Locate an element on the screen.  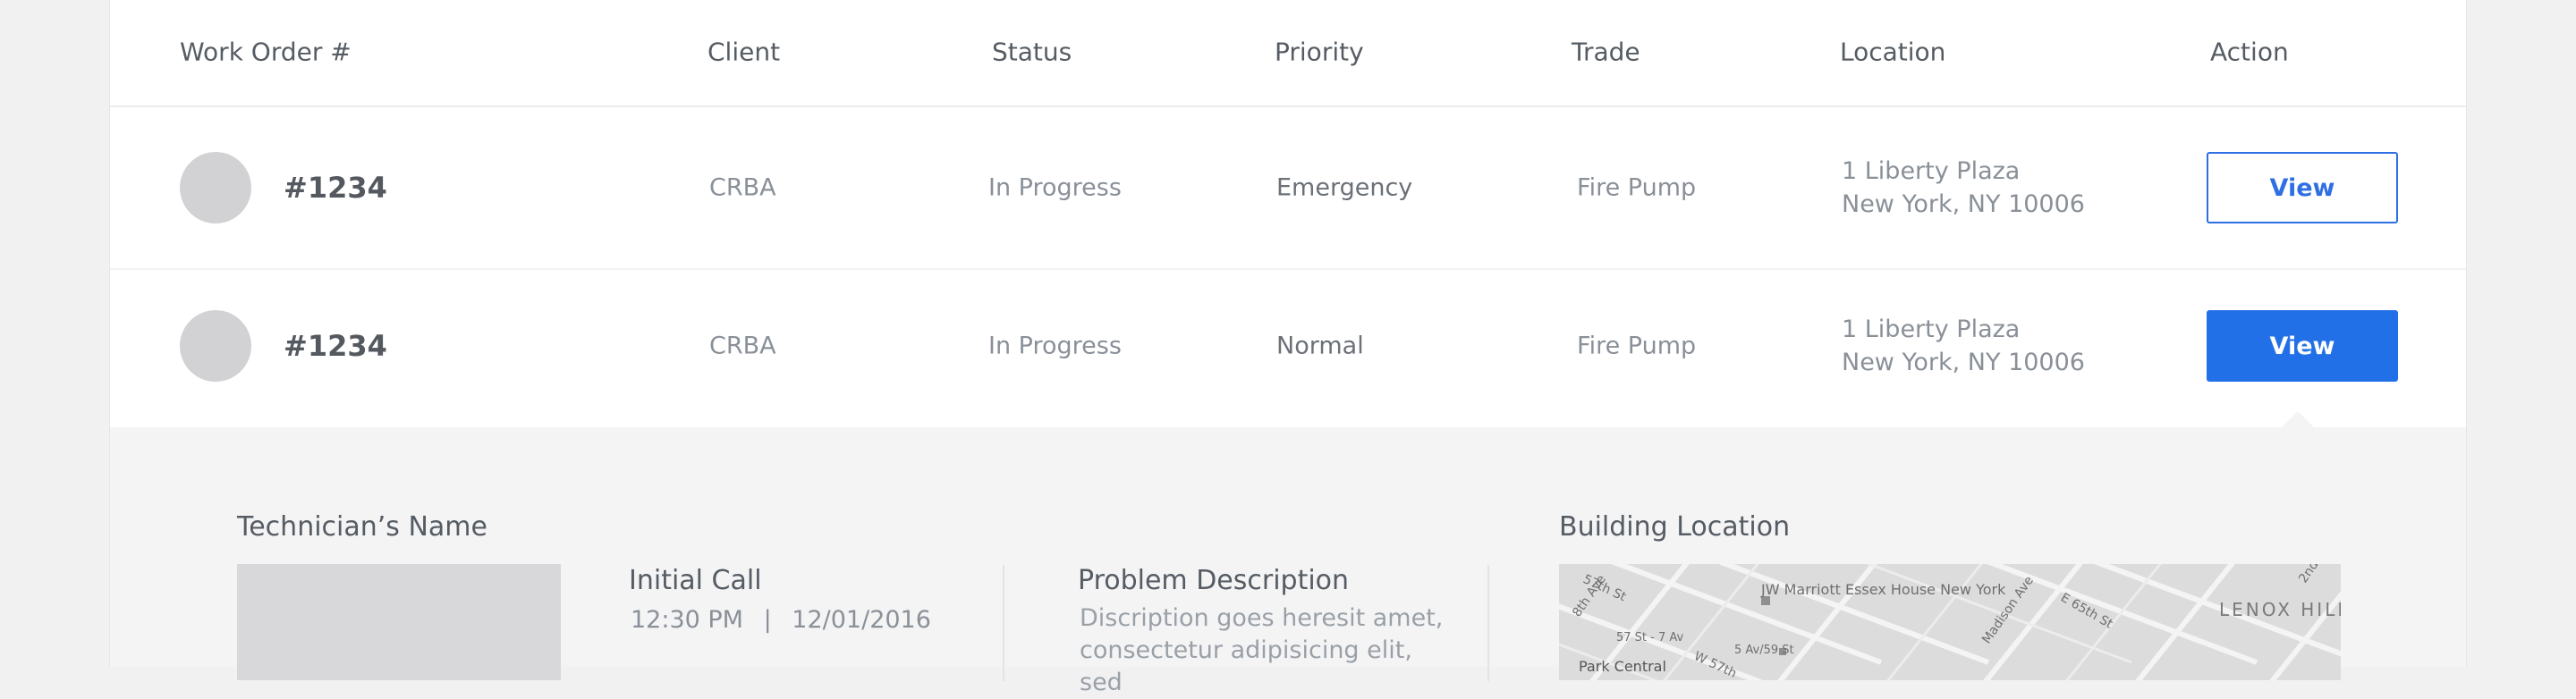
column-header-status: Status is located at coordinates (1032, 52).